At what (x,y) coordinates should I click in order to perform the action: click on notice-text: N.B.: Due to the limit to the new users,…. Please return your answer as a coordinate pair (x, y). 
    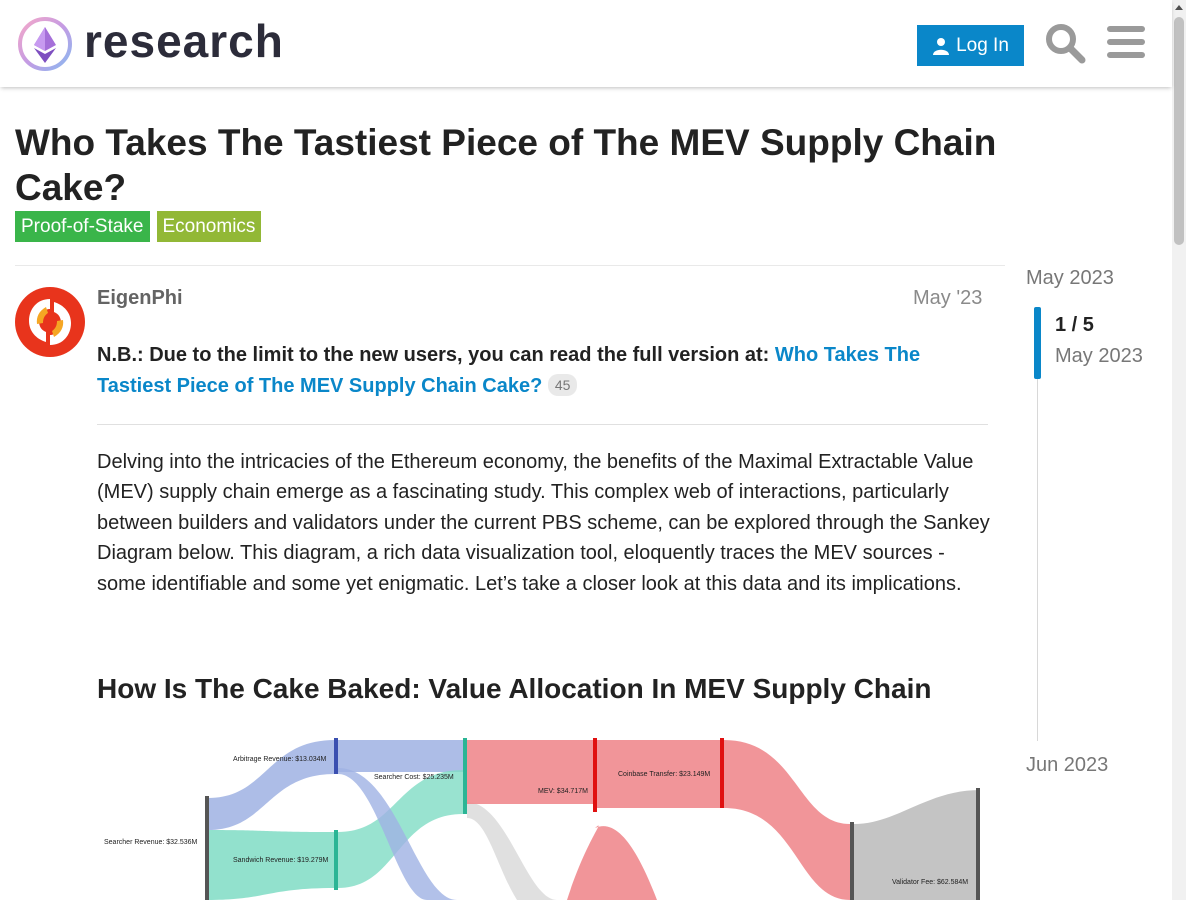
    Looking at the image, I should click on (436, 355).